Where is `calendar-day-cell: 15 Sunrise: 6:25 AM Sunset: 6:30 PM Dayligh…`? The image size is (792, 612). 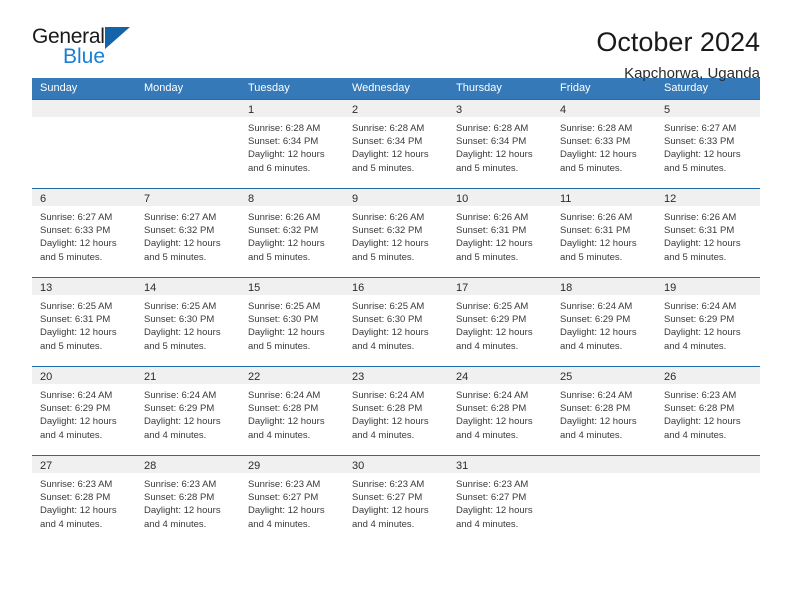 calendar-day-cell: 15 Sunrise: 6:25 AM Sunset: 6:30 PM Dayligh… is located at coordinates (292, 322).